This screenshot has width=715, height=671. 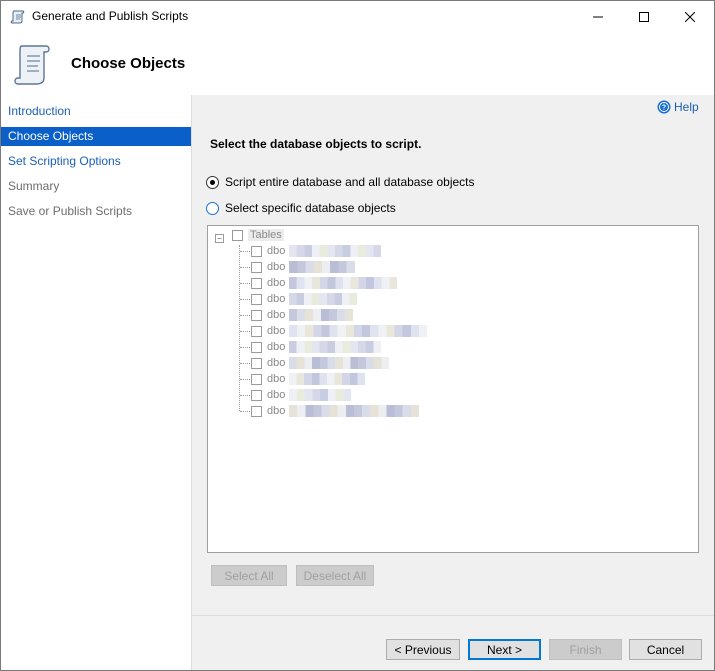 I want to click on maximize-icon, so click(x=644, y=16).